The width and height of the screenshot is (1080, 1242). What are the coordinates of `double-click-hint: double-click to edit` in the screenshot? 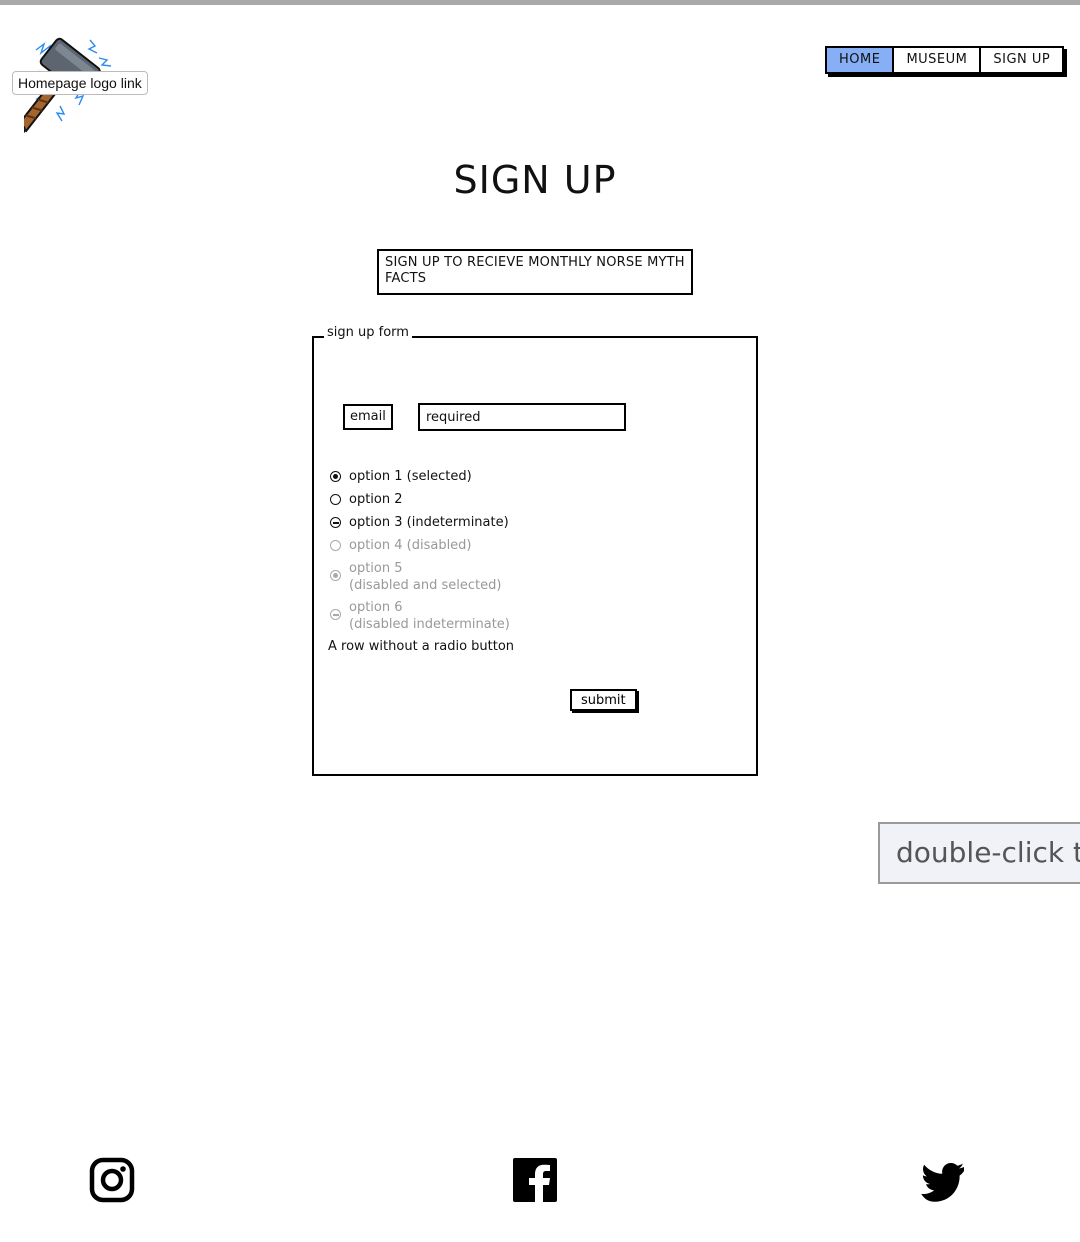 It's located at (979, 853).